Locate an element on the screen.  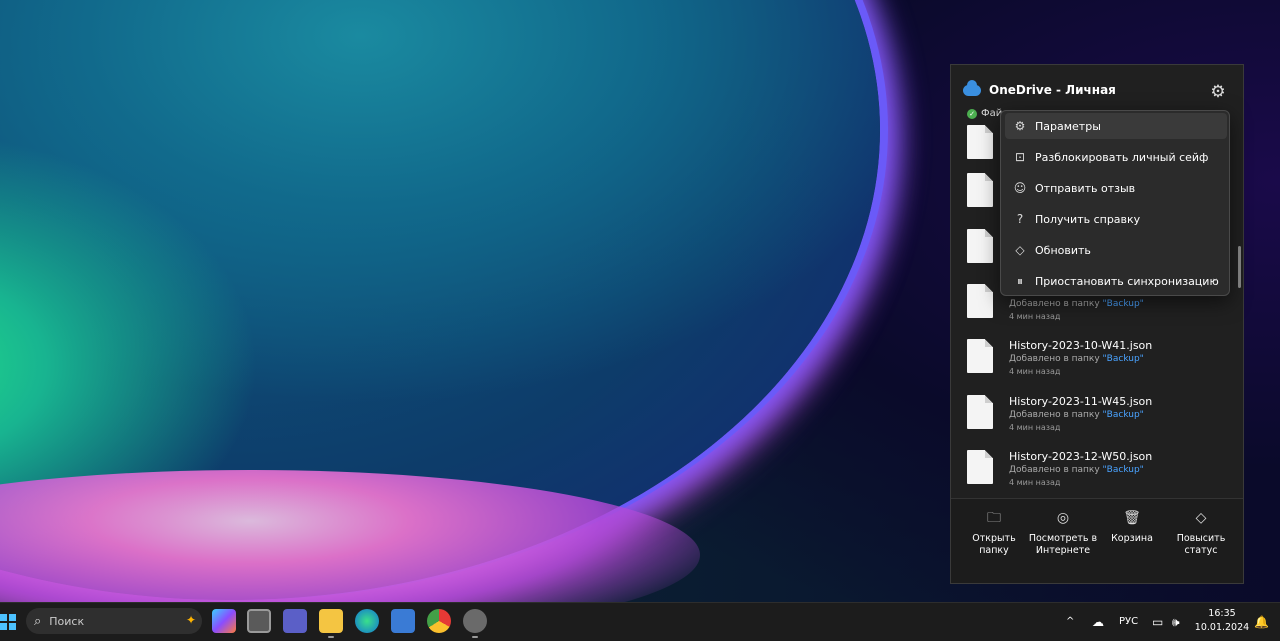
search-highlight-icon: ✦ is located at coordinates (190, 620).